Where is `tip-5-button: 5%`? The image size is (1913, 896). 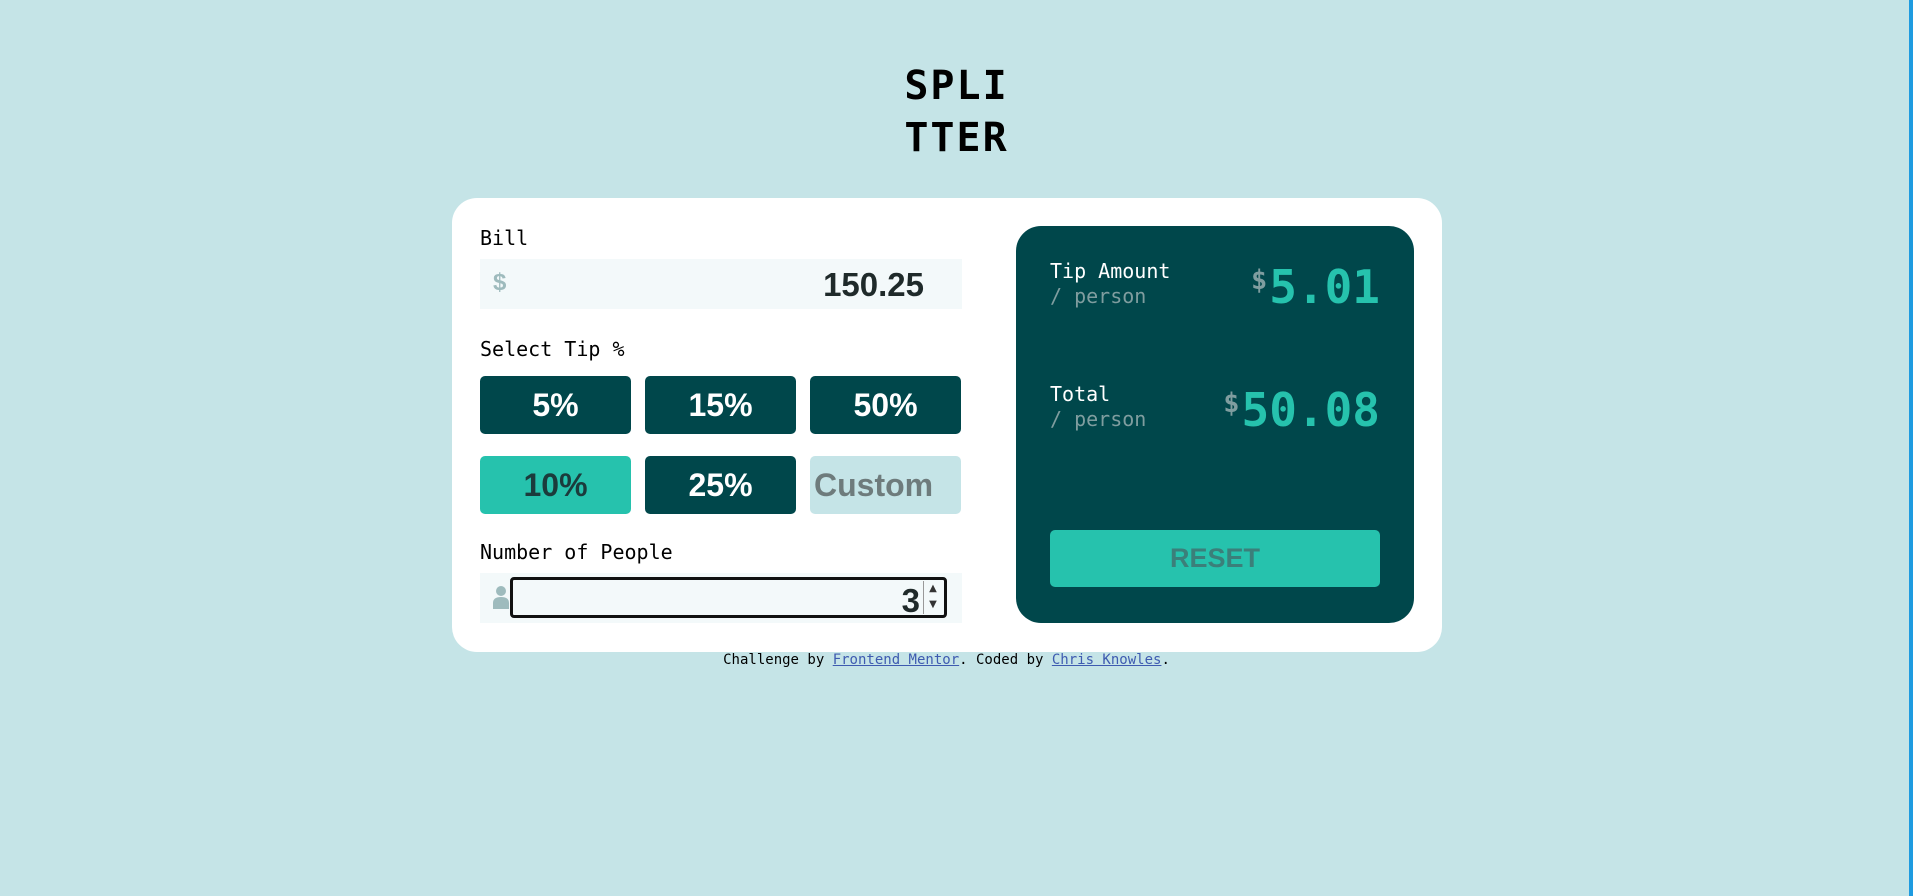
tip-5-button: 5% is located at coordinates (555, 405).